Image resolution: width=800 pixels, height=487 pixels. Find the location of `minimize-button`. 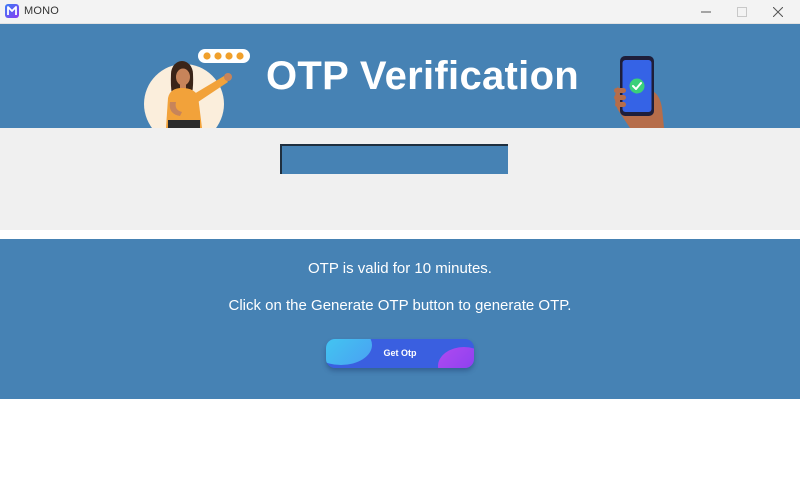

minimize-button is located at coordinates (706, 12).